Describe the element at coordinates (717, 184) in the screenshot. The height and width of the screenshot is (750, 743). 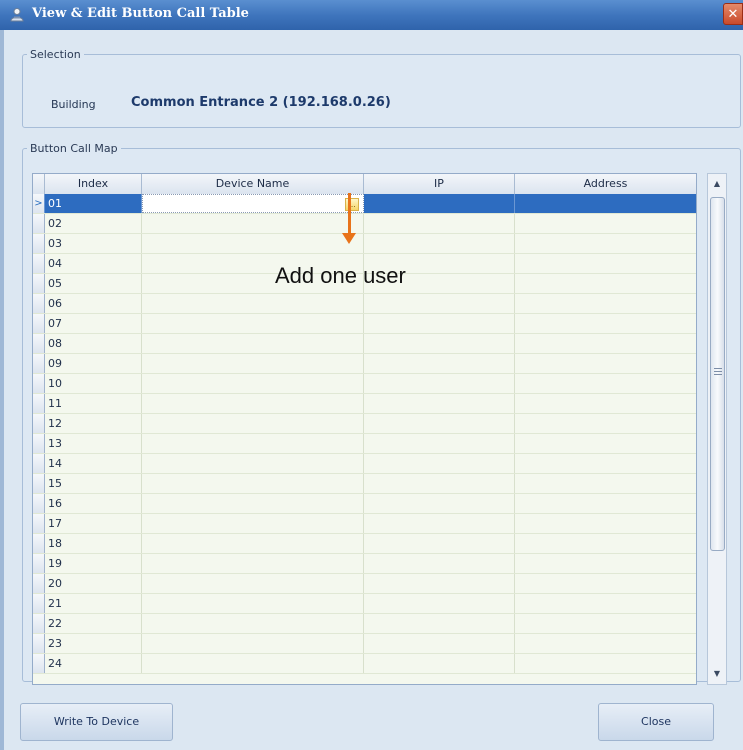
I see `scroll-up-icon: ▲` at that location.